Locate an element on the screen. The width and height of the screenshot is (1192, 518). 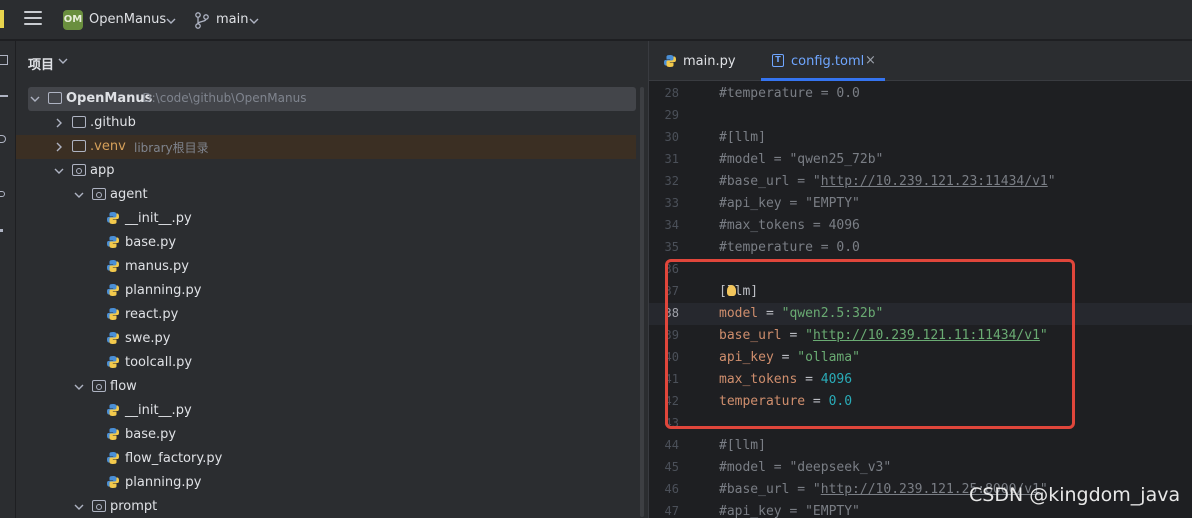
line-number: 29 is located at coordinates (671, 115).